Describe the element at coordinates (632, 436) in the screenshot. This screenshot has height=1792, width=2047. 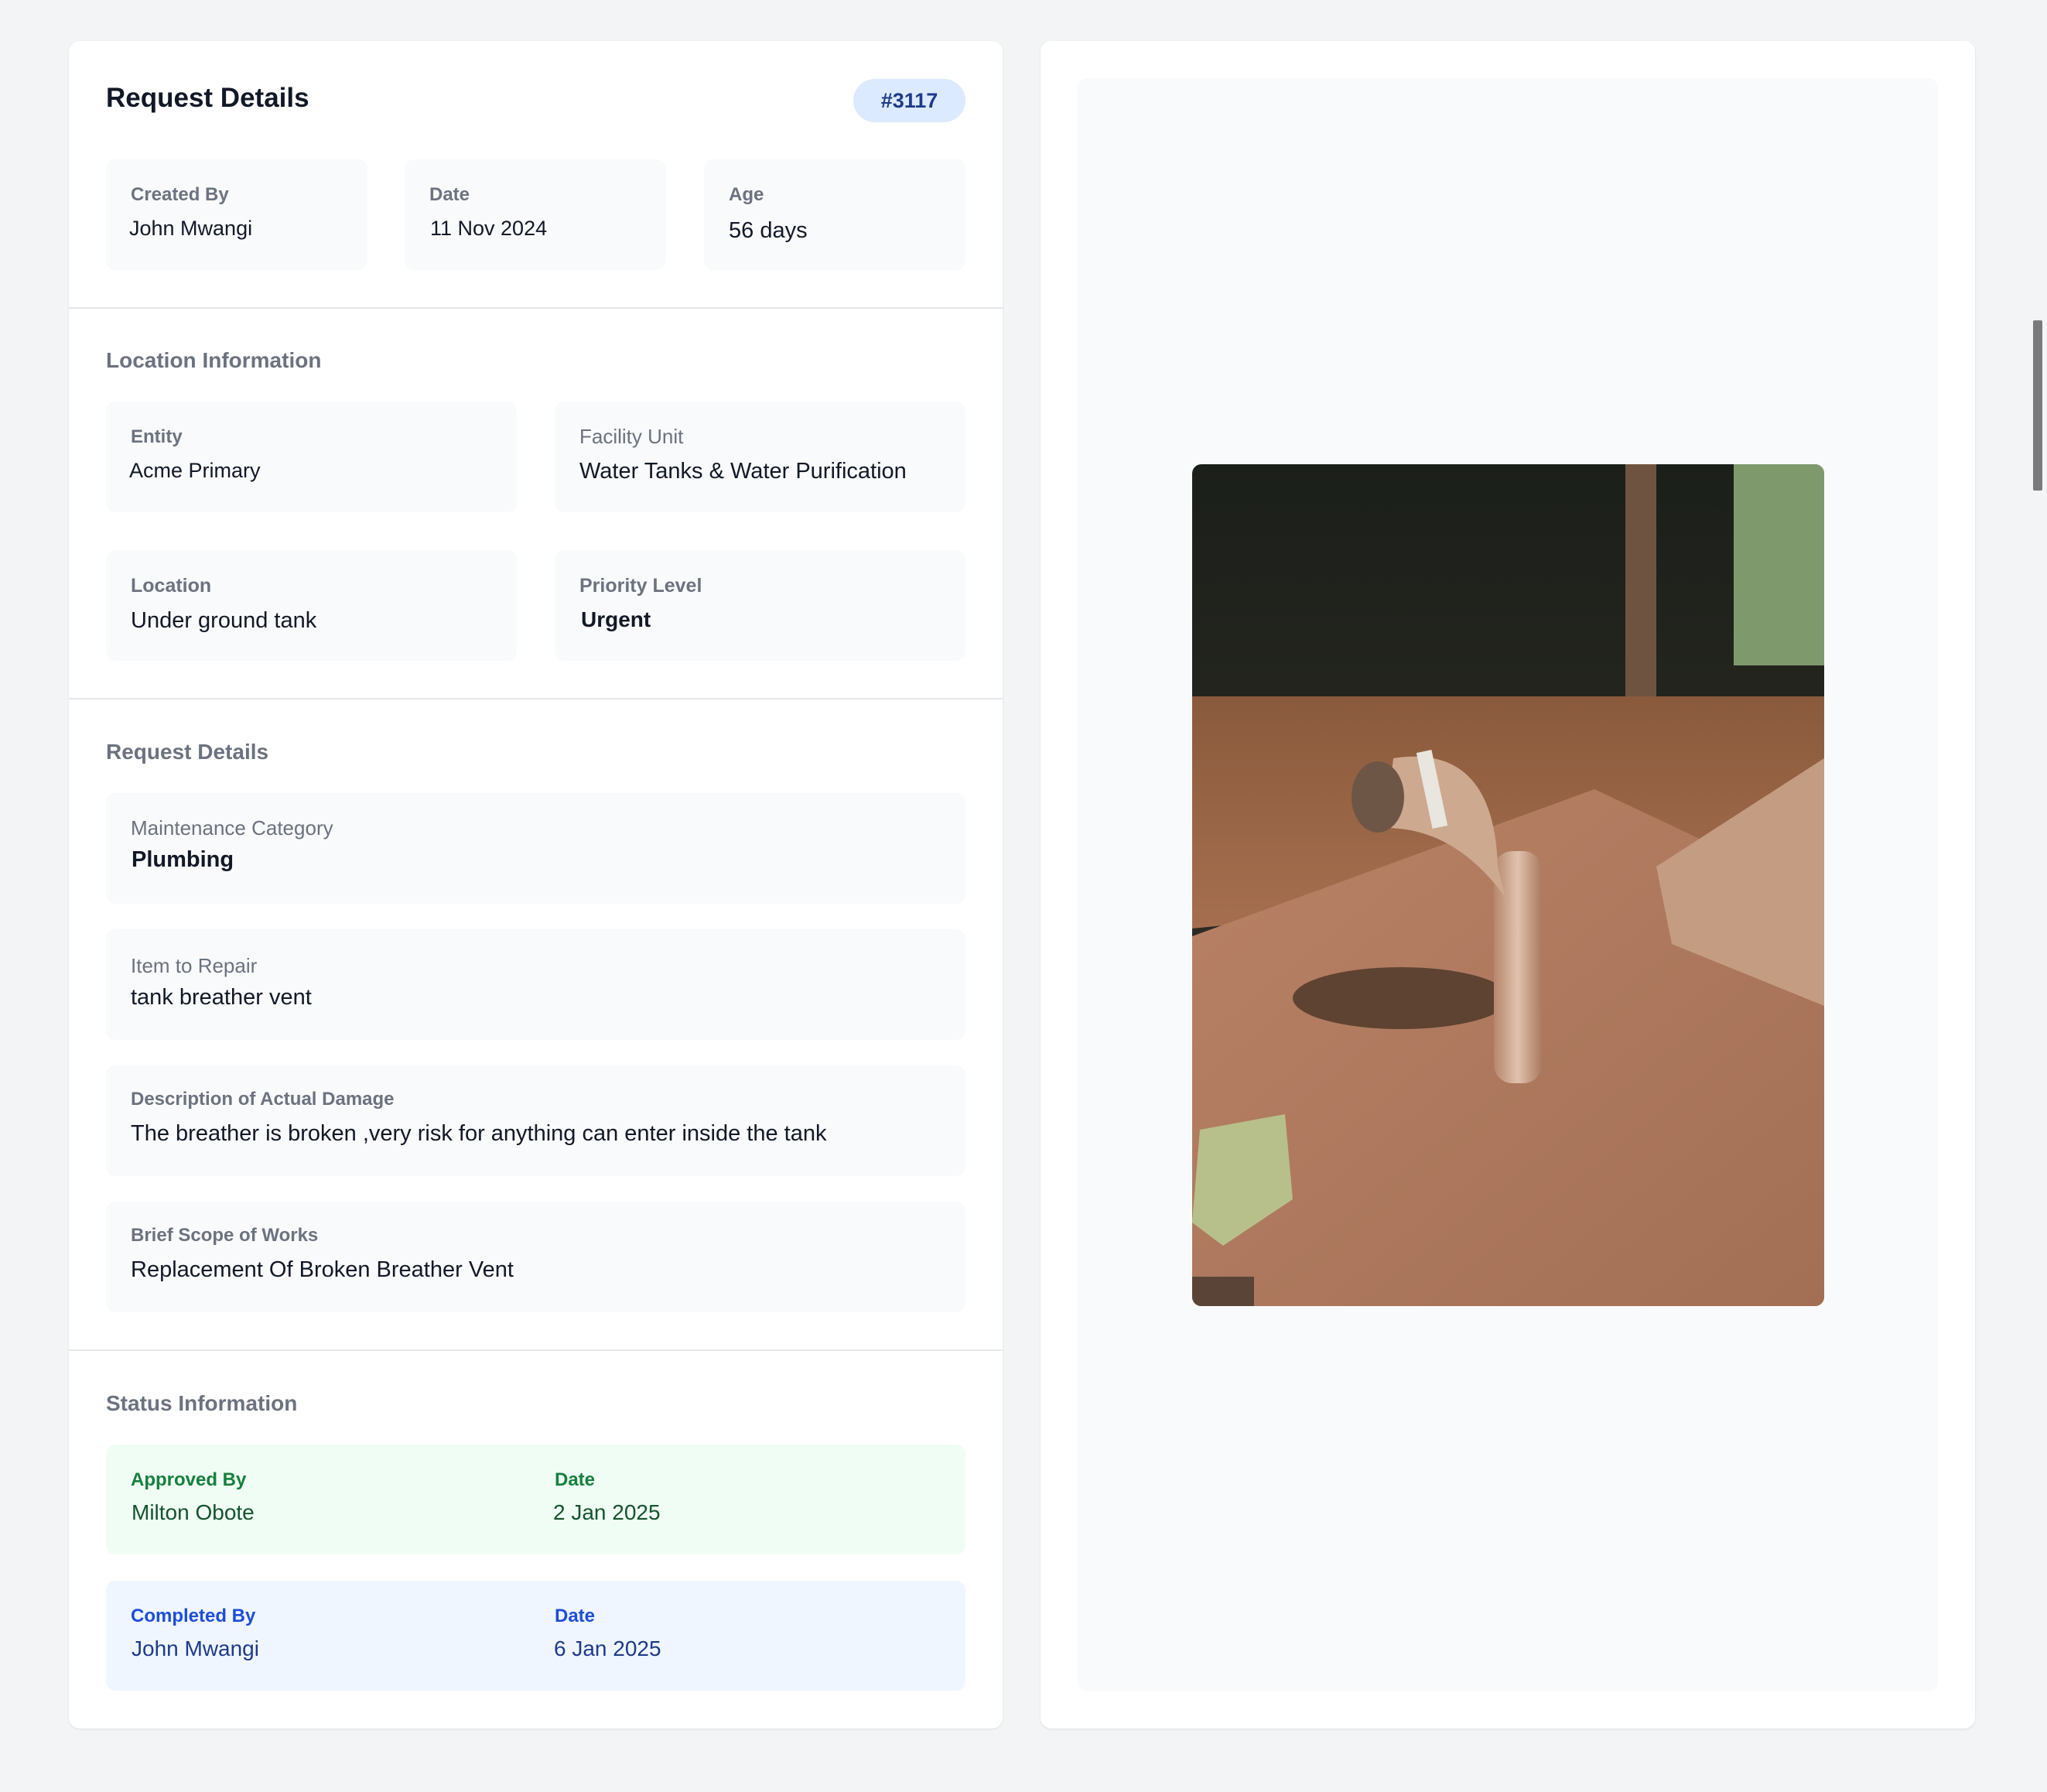
I see `facility-unit-label: Facility Unit` at that location.